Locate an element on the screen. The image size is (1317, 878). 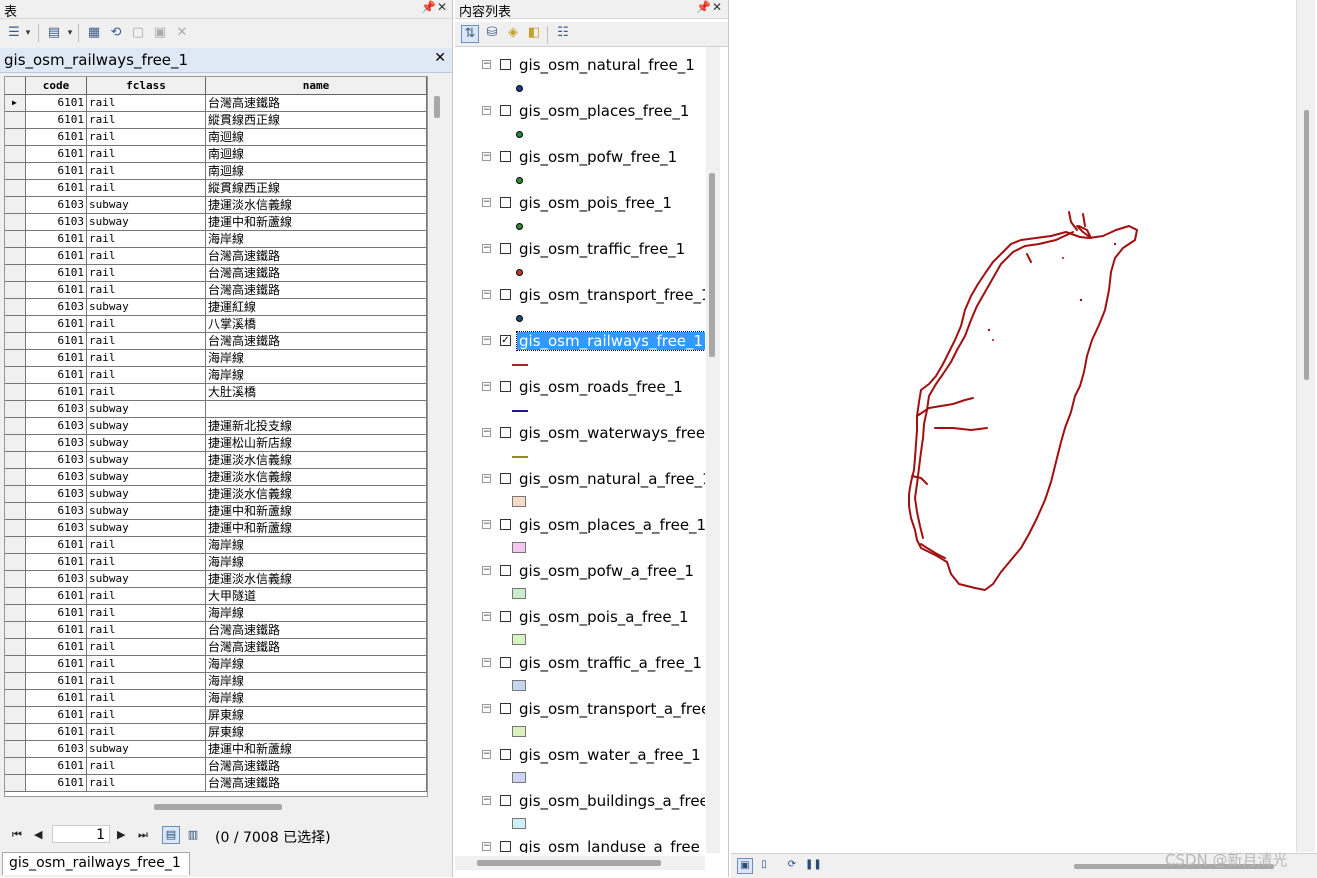
layer-name: gis_osm_natural_free_1 is located at coordinates (607, 65).